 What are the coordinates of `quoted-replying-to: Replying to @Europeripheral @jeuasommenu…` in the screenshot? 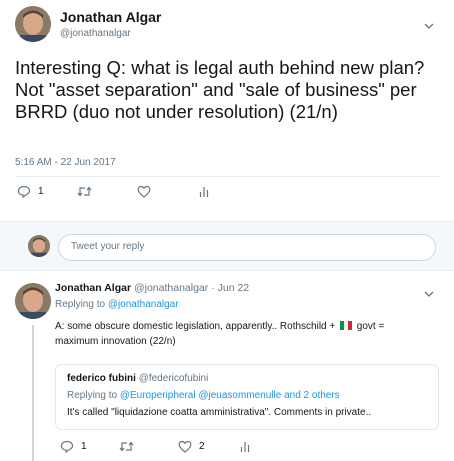 It's located at (247, 395).